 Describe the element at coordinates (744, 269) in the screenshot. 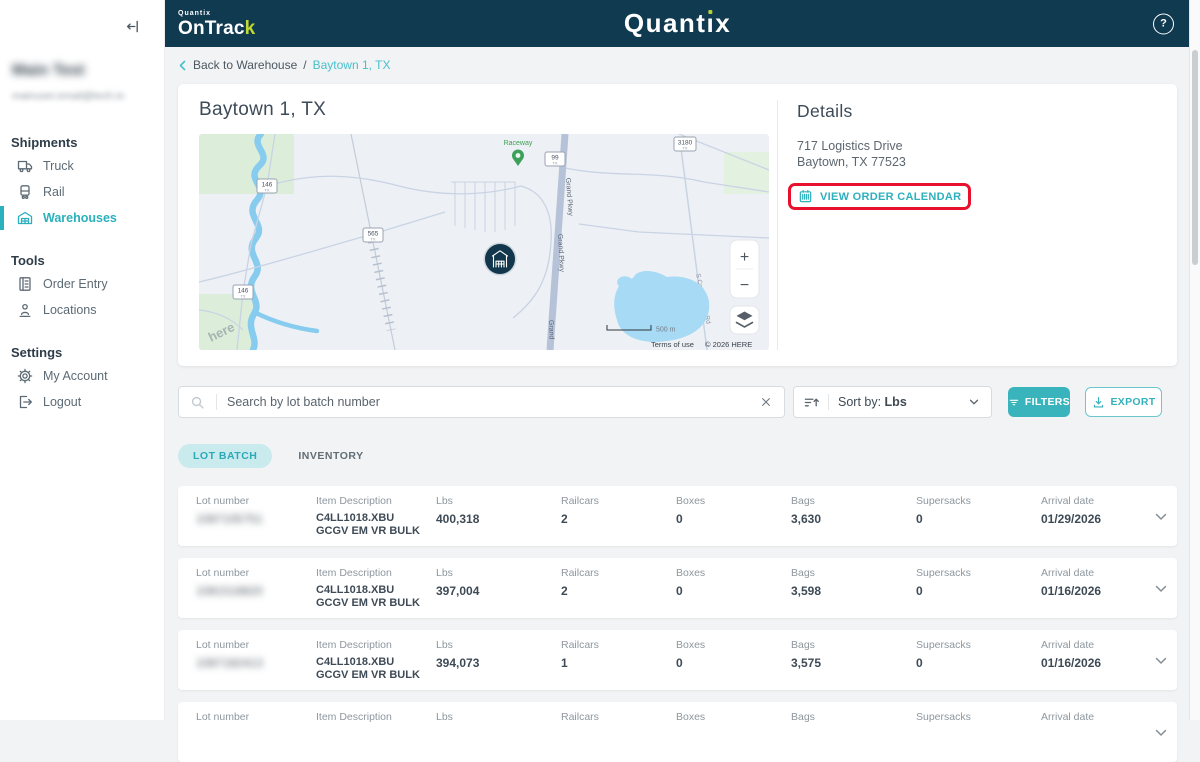

I see `map-zoom-controls: + −` at that location.